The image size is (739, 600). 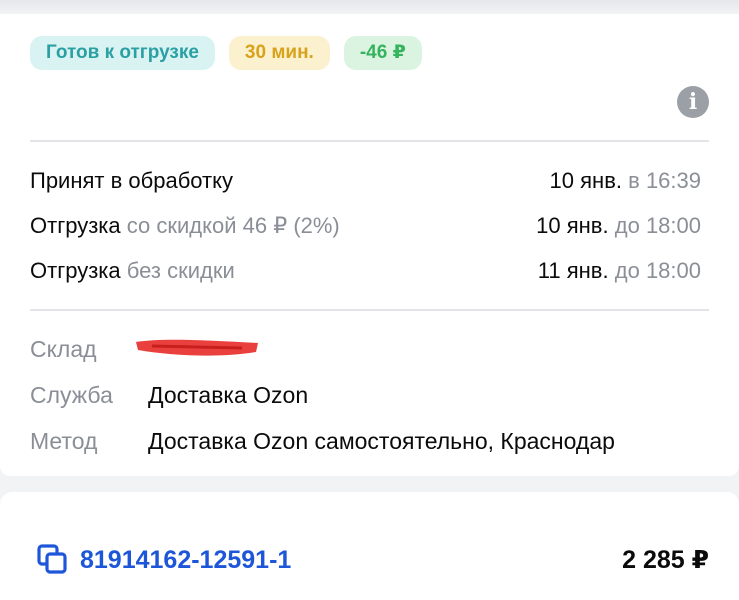 What do you see at coordinates (131, 180) in the screenshot?
I see `schedule-label: Принят в обработку` at bounding box center [131, 180].